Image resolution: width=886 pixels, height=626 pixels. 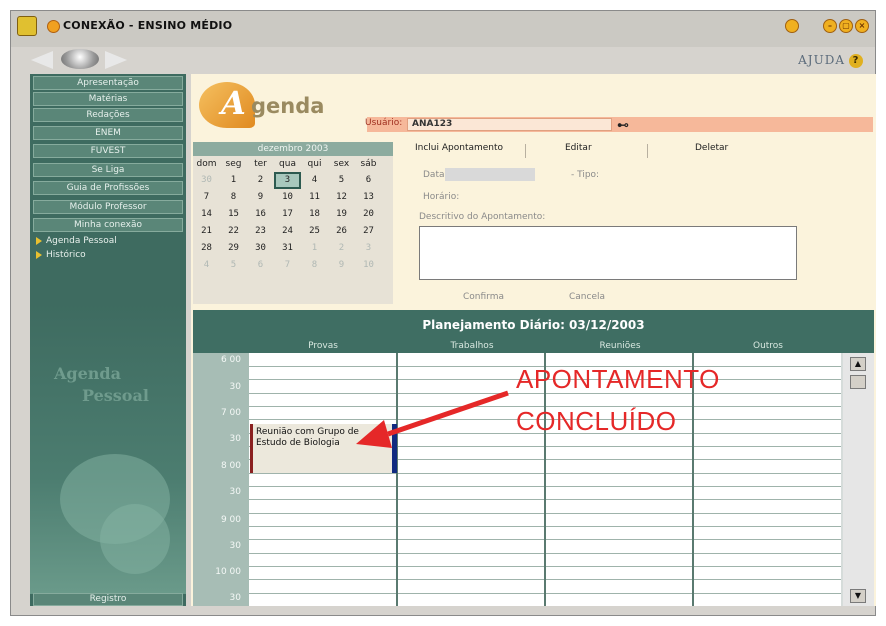 I want to click on day-header: sex, so click(x=341, y=164).